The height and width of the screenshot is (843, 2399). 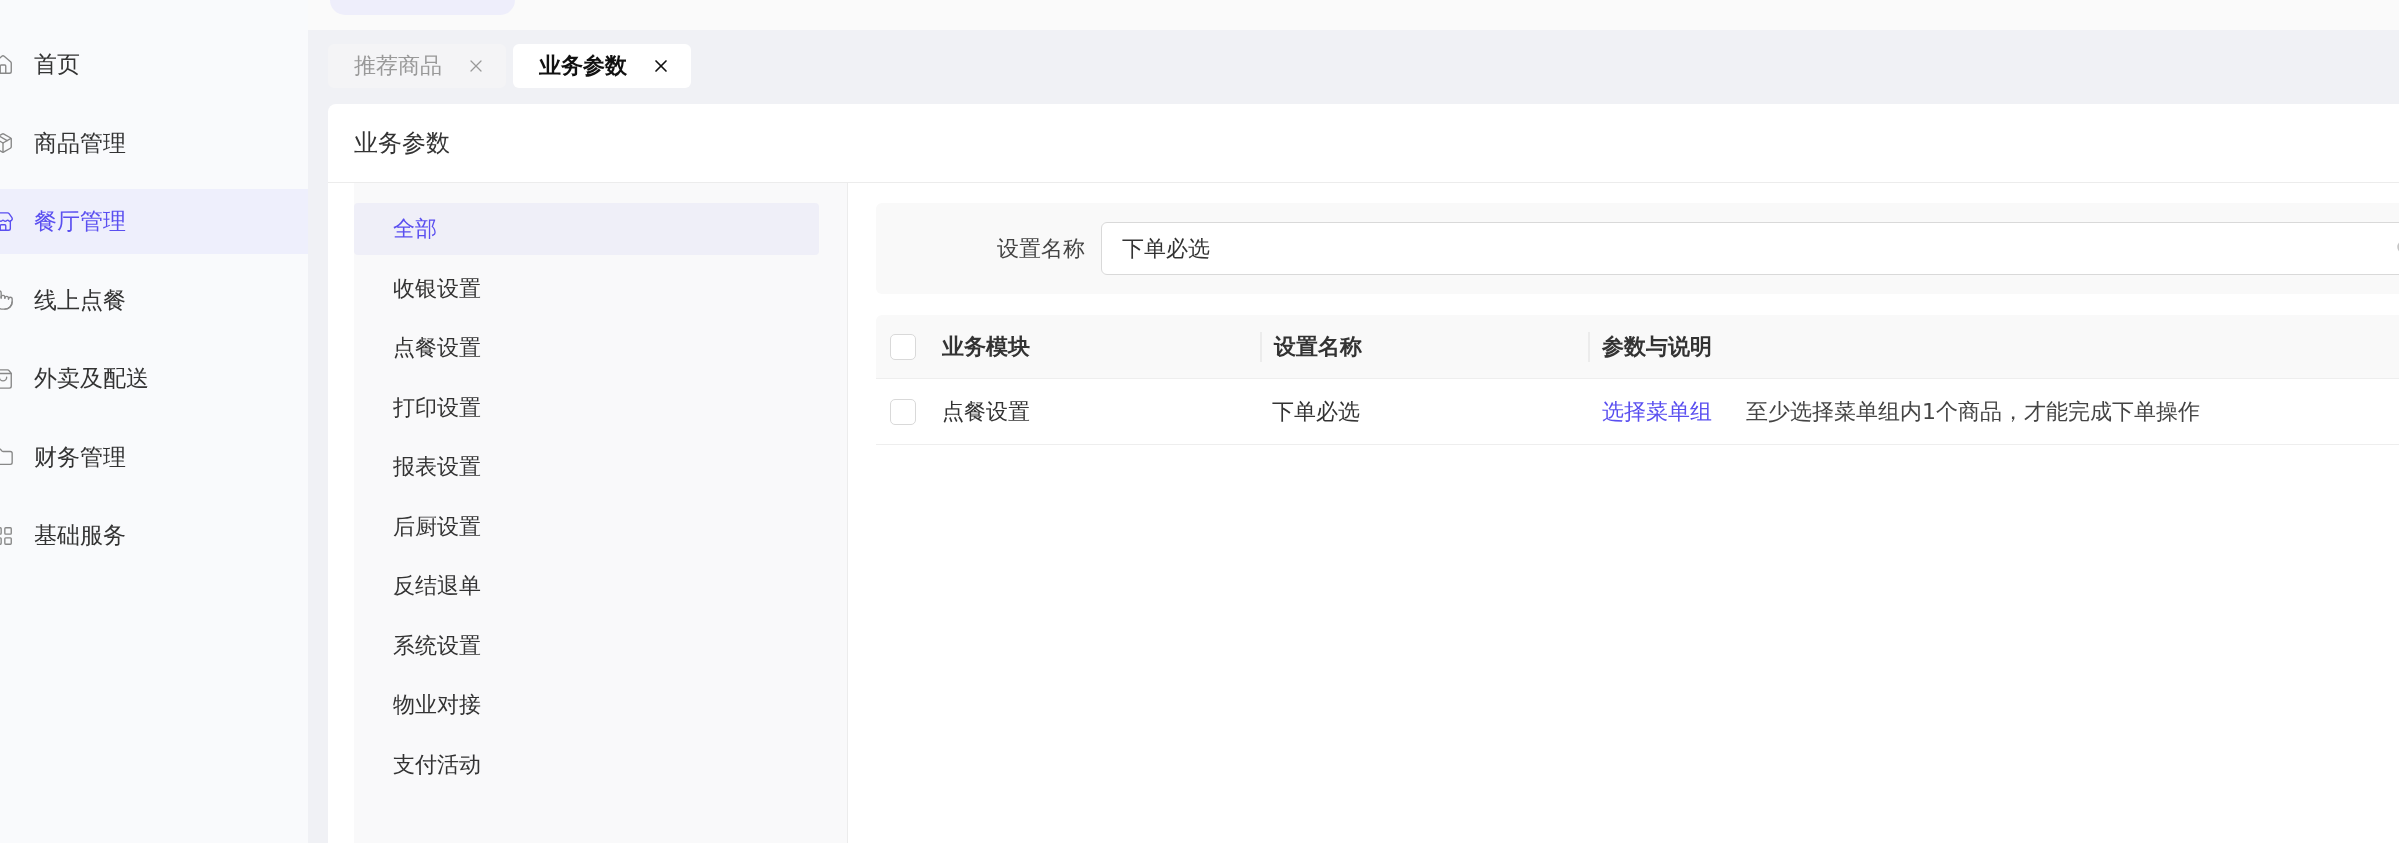 What do you see at coordinates (986, 411) in the screenshot?
I see `table-cell-text: 点餐设置` at bounding box center [986, 411].